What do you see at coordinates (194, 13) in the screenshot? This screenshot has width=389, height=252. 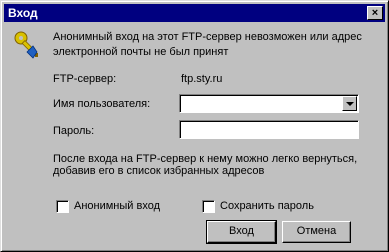 I see `title-bar: Вход ×` at bounding box center [194, 13].